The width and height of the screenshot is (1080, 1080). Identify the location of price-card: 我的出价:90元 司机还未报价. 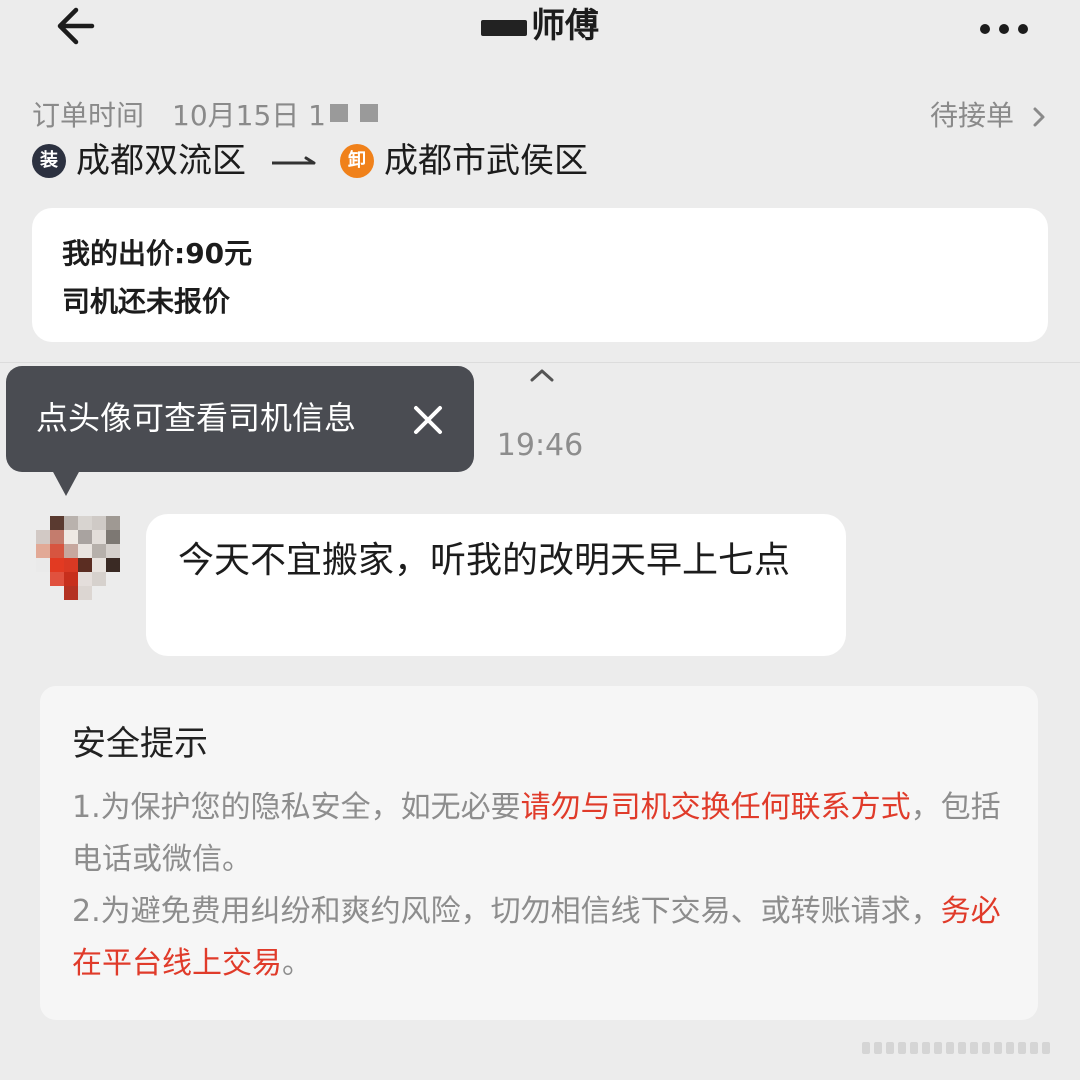
(540, 275).